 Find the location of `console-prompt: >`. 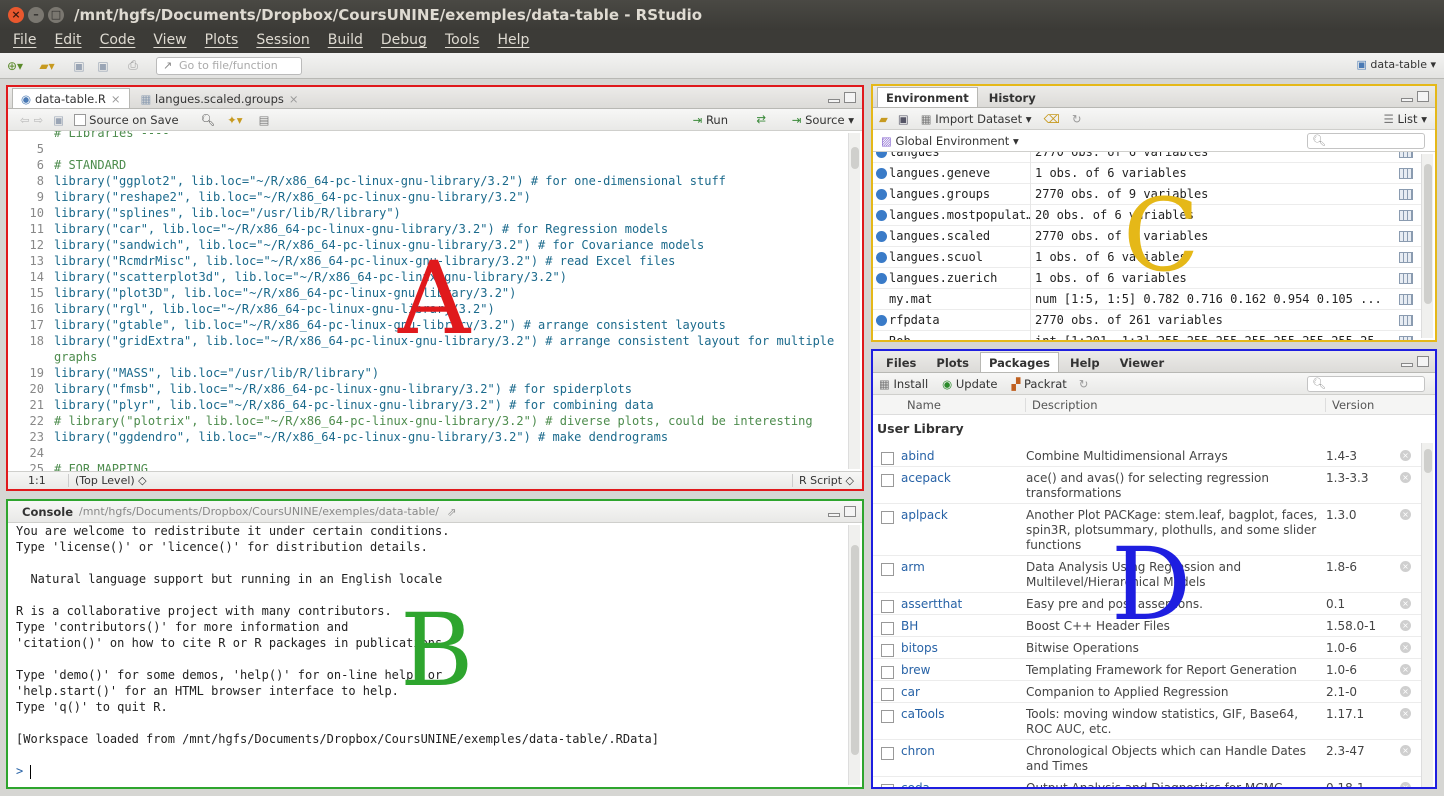

console-prompt: > is located at coordinates (431, 771).